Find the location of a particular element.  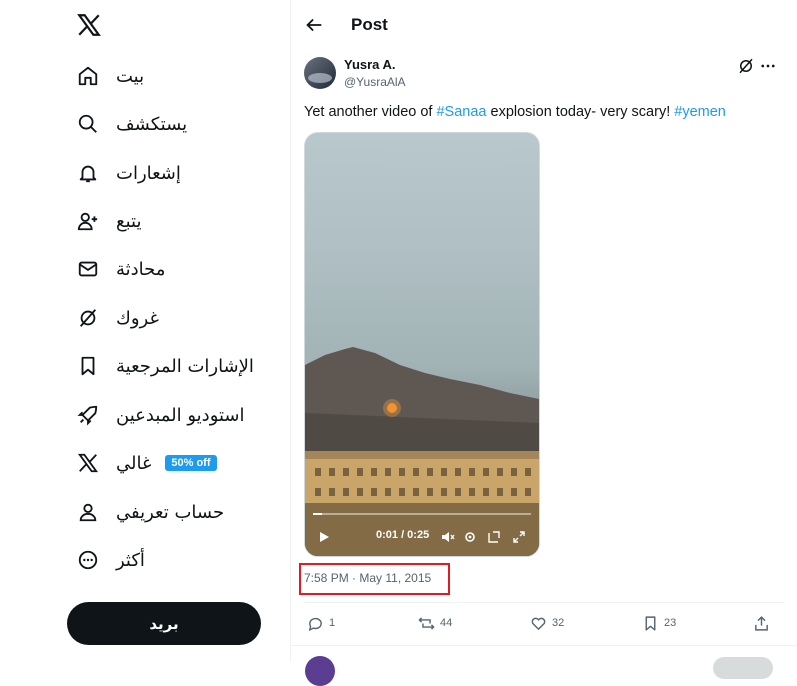

sidebar-item-label: أكثر is located at coordinates (130, 560).